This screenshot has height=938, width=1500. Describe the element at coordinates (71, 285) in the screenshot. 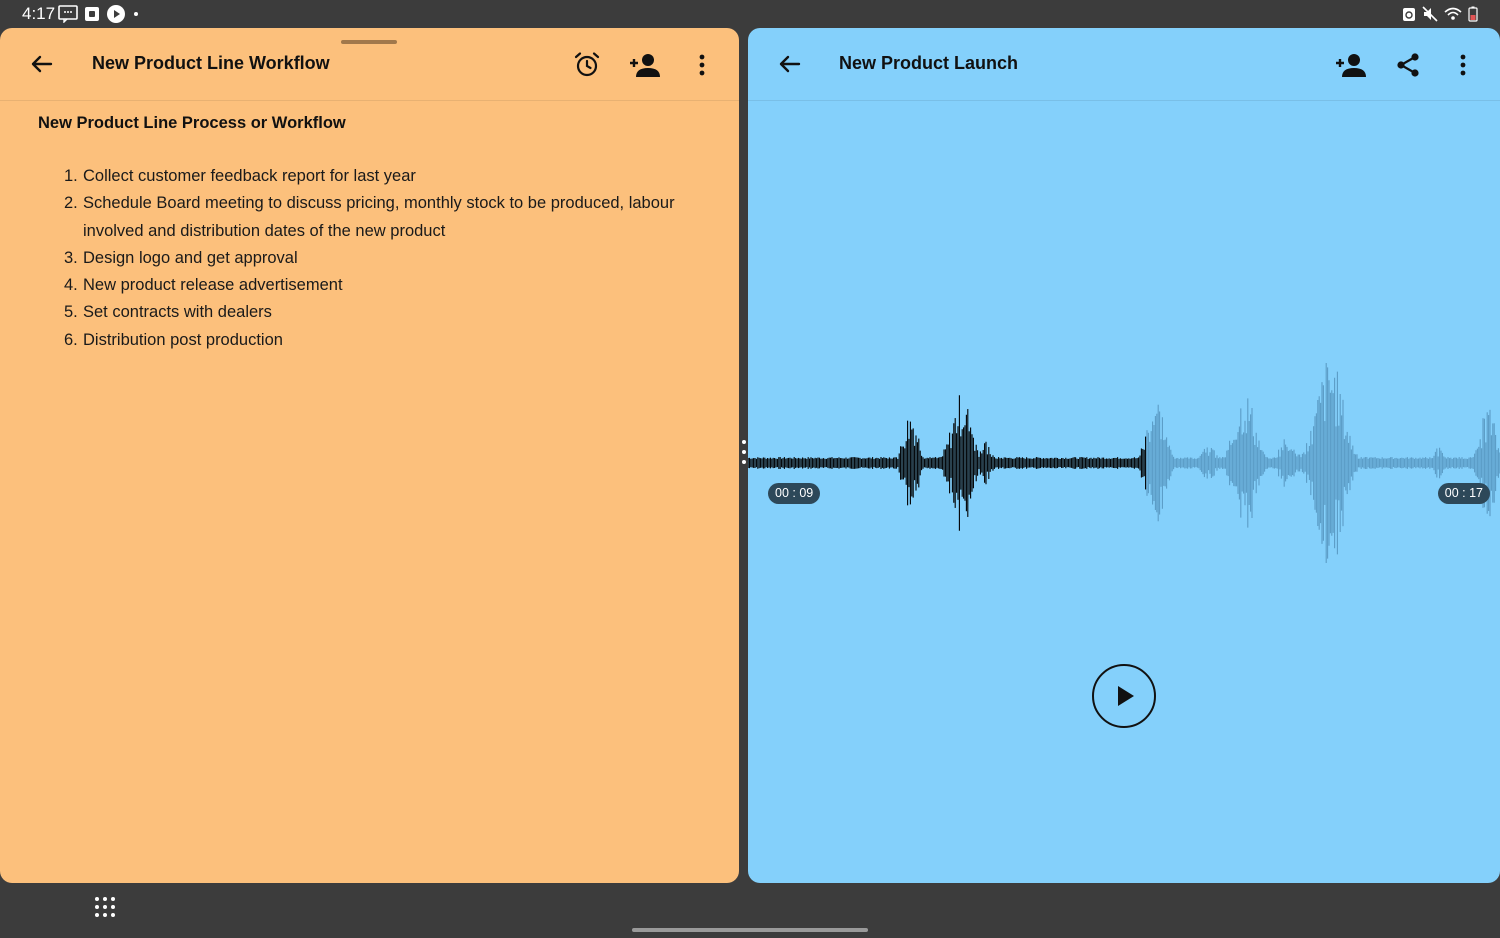

I see `list-number: 4.` at that location.